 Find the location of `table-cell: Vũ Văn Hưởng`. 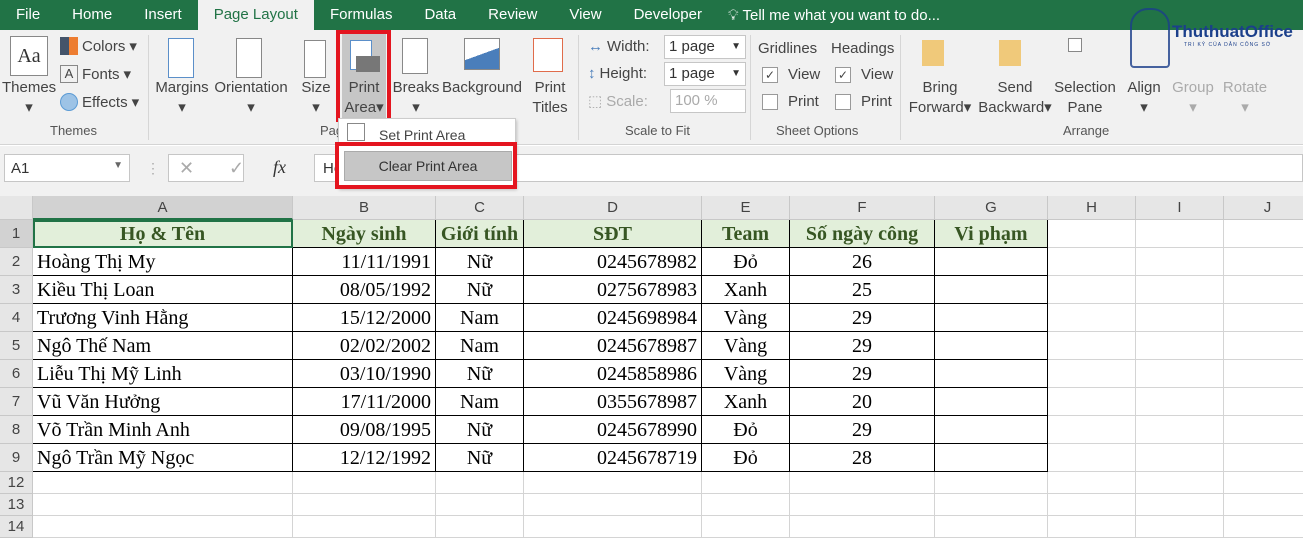

table-cell: Vũ Văn Hưởng is located at coordinates (163, 402).